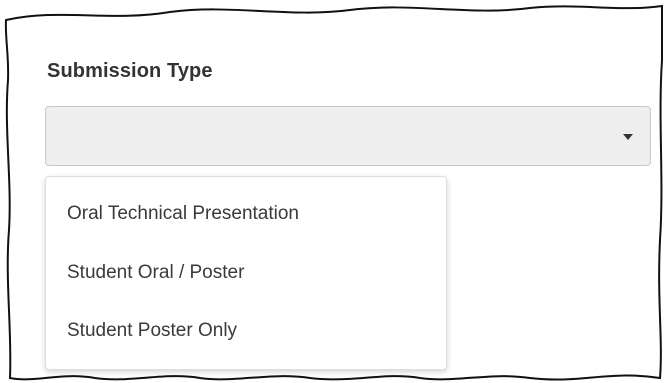 Image resolution: width=667 pixels, height=383 pixels. I want to click on option-student-poster-only: Student Poster Only, so click(152, 331).